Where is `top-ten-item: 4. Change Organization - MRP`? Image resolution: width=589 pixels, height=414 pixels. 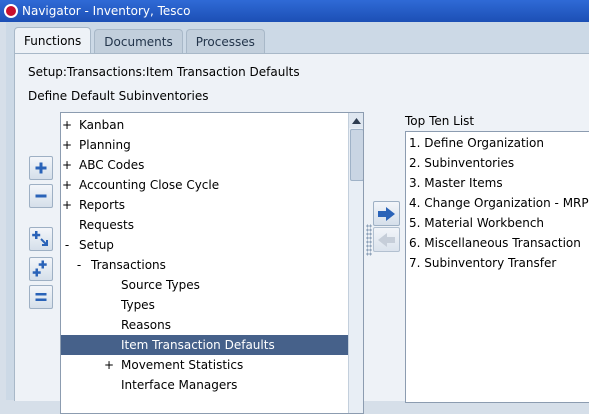
top-ten-item: 4. Change Organization - MRP is located at coordinates (499, 203).